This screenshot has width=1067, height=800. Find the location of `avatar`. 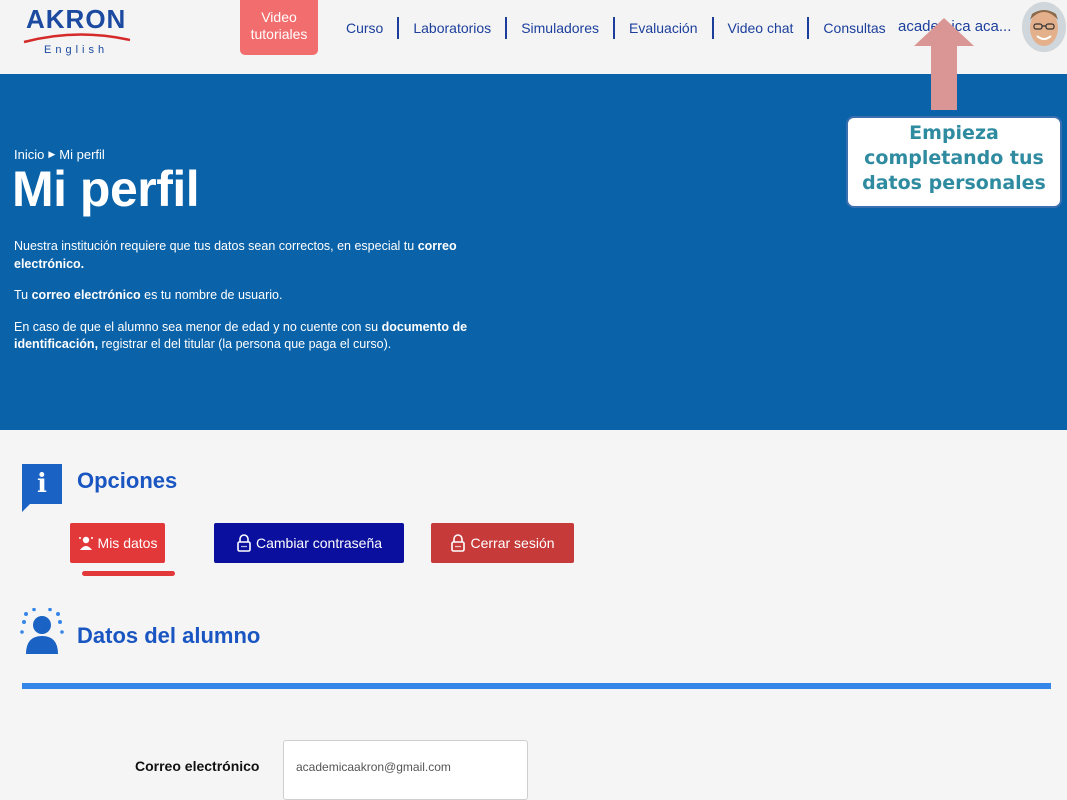

avatar is located at coordinates (1044, 27).